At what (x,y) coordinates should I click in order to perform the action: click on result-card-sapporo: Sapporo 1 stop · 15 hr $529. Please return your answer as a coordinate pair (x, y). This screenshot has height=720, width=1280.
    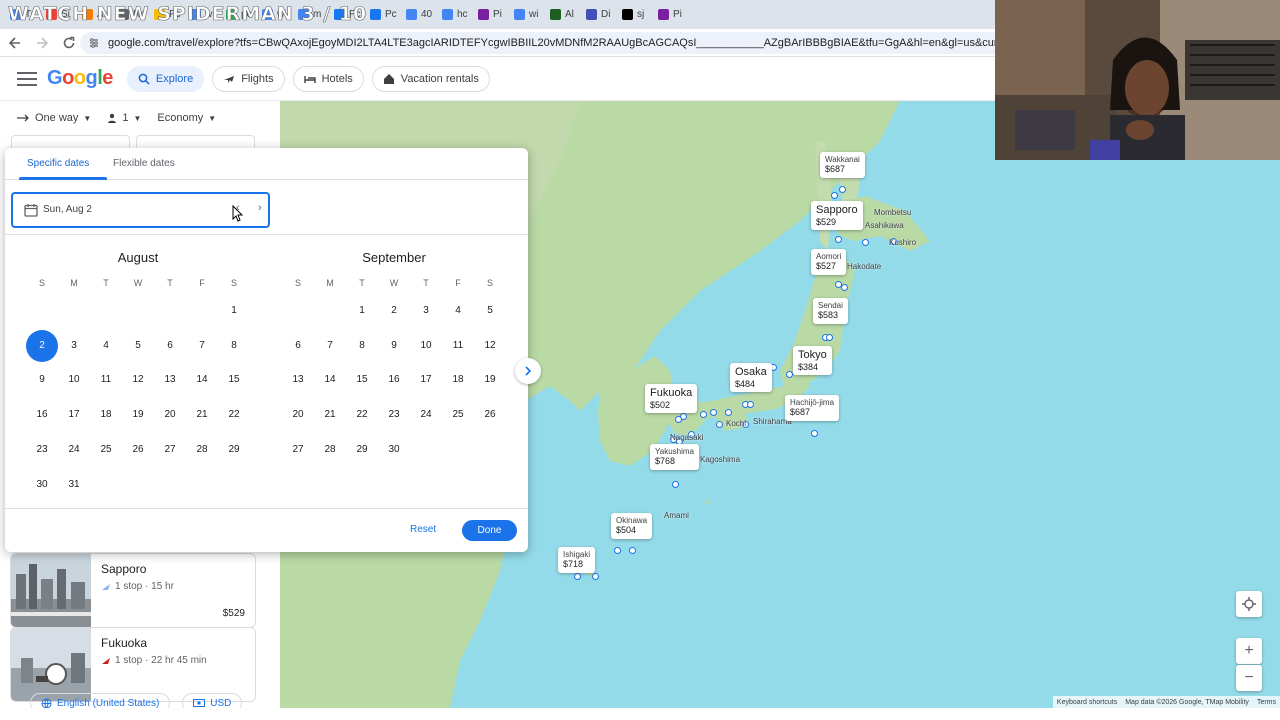
    Looking at the image, I should click on (133, 590).